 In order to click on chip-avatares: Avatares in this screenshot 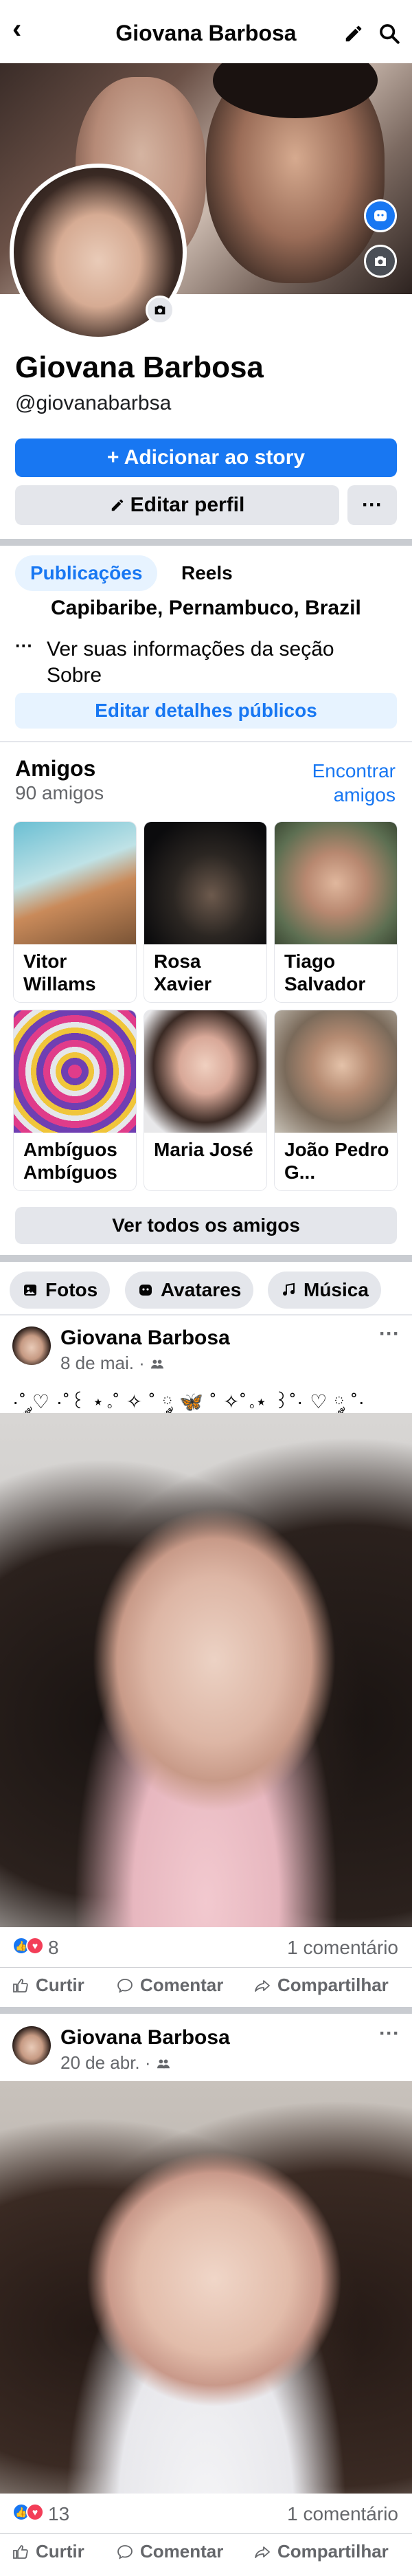, I will do `click(189, 1290)`.